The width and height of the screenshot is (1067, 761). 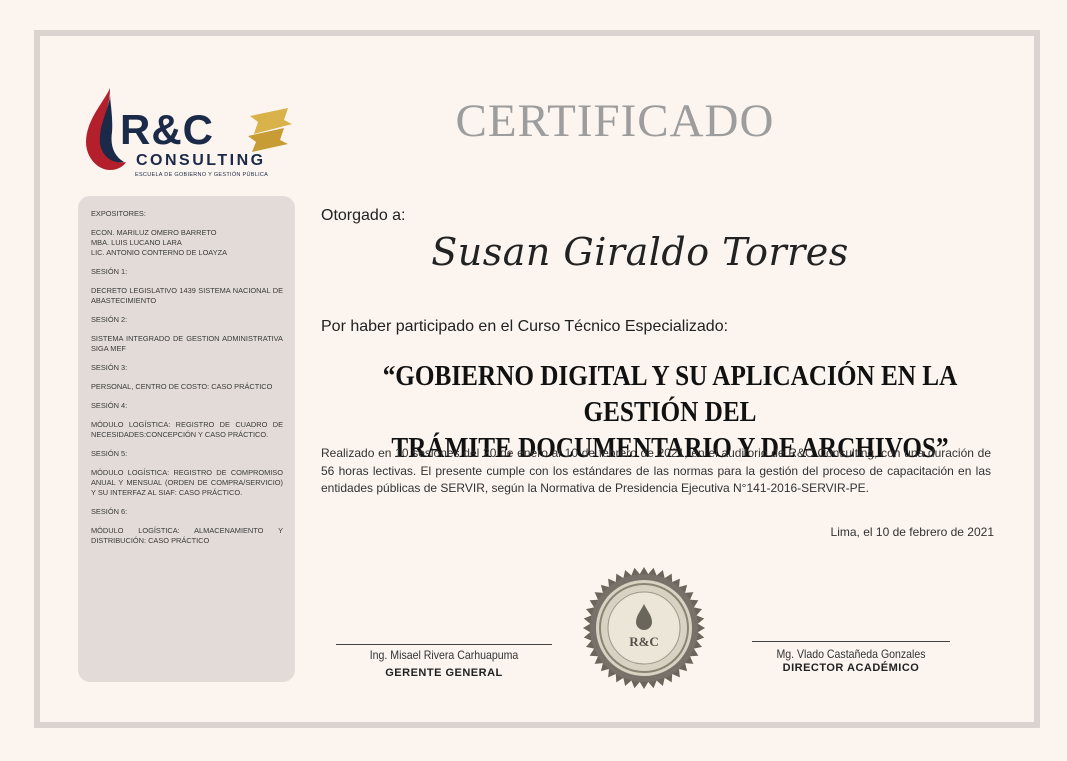 I want to click on session-heading: SESIÓN 6:, so click(x=109, y=511).